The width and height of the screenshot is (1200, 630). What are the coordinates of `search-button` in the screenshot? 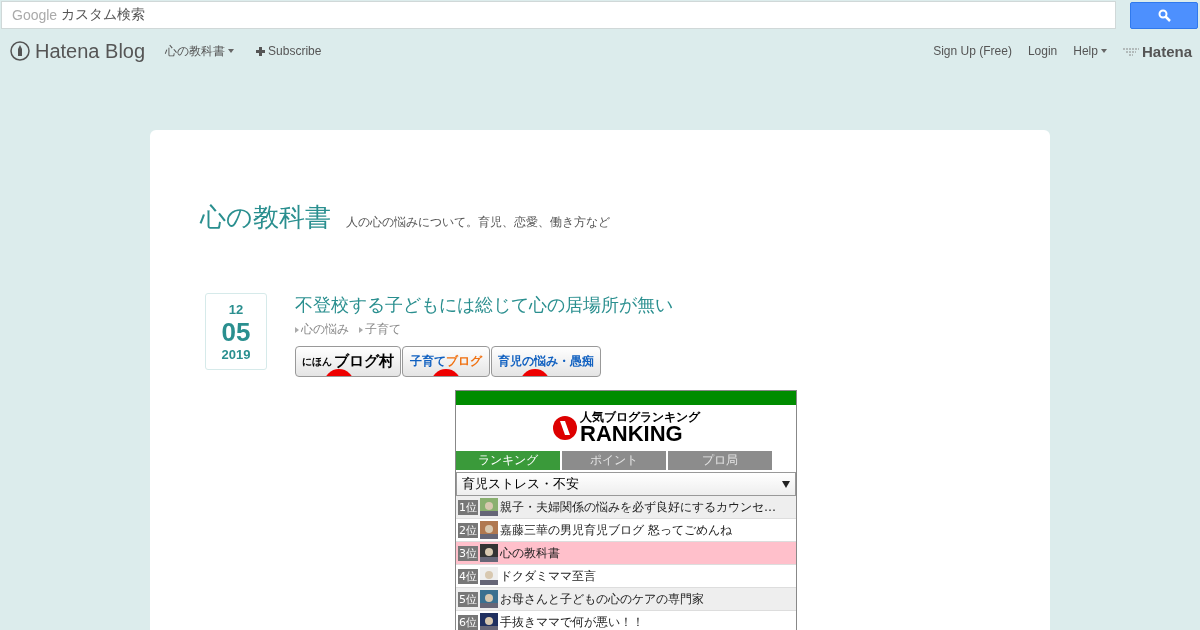 It's located at (1164, 15).